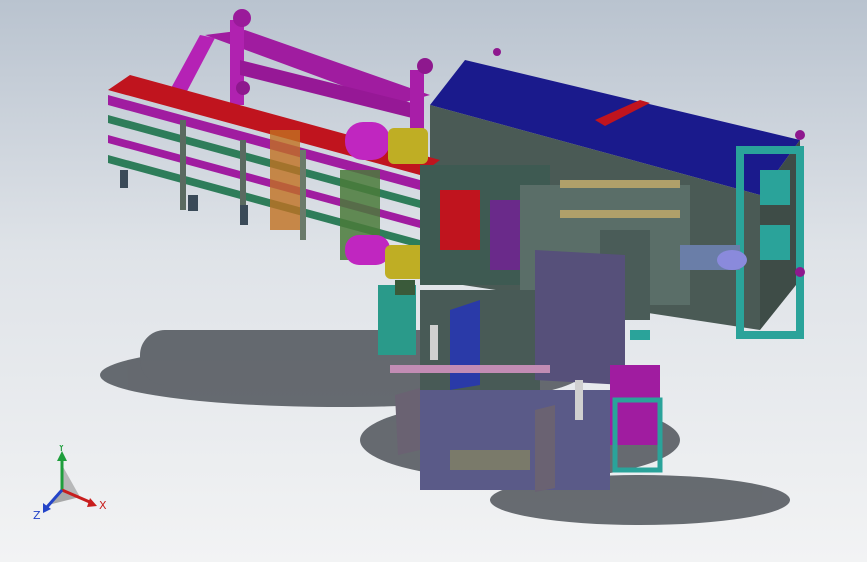 The image size is (867, 562). I want to click on x-axis-label: X, so click(103, 505).